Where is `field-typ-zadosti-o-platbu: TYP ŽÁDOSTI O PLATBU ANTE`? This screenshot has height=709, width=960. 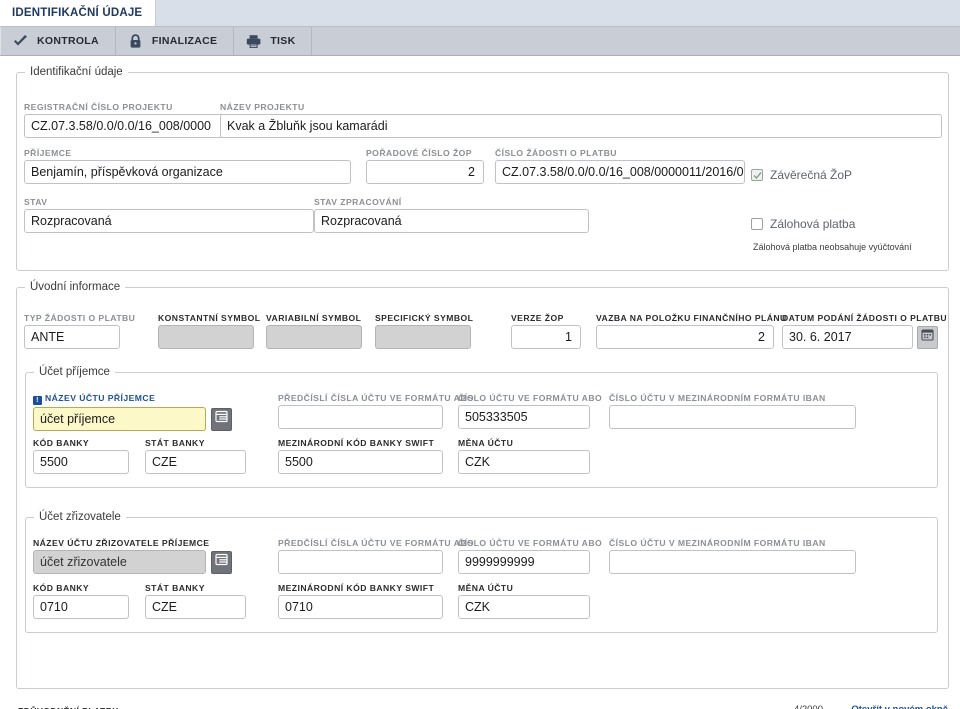 field-typ-zadosti-o-platbu: TYP ŽÁDOSTI O PLATBU ANTE is located at coordinates (80, 331).